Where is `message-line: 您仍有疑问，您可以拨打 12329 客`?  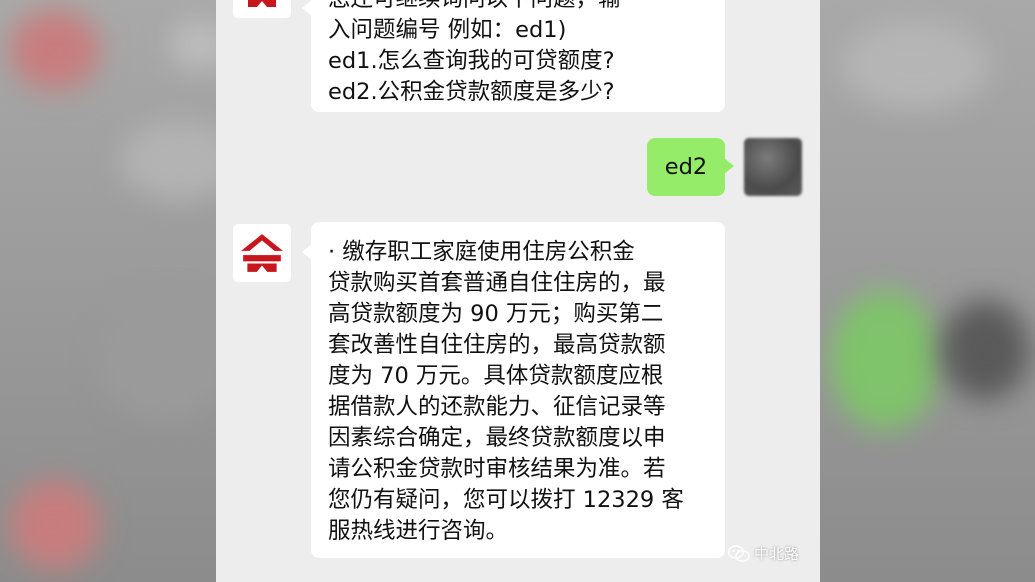
message-line: 您仍有疑问，您可以拨打 12329 客 is located at coordinates (506, 500).